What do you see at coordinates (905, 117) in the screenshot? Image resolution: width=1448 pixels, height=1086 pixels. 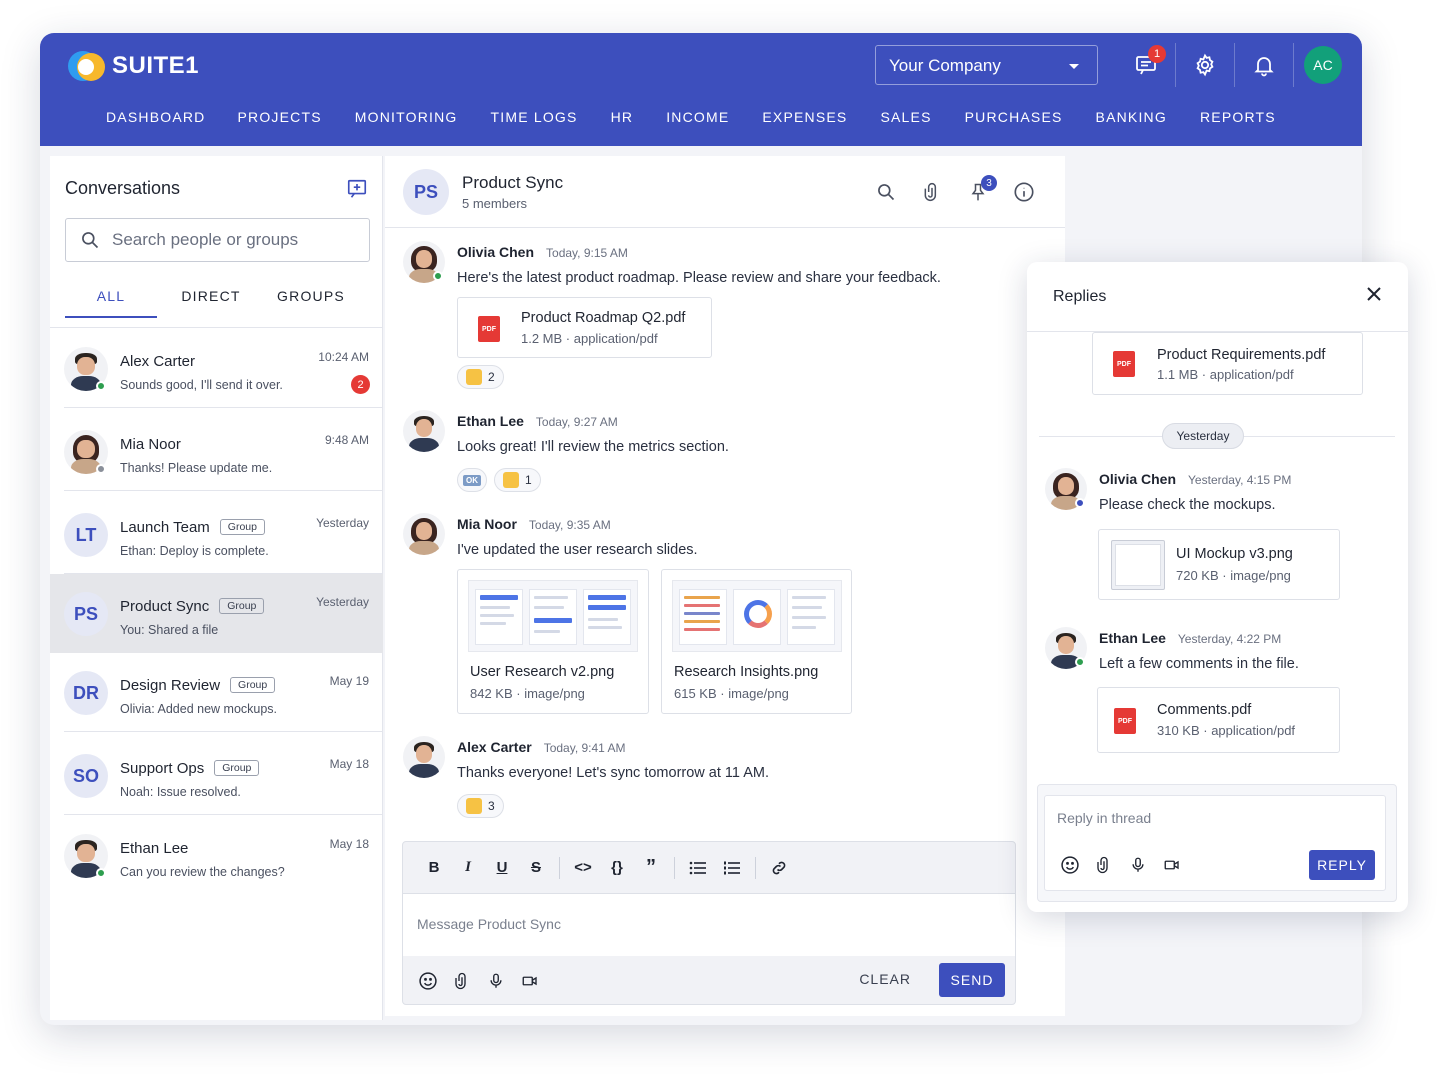 I see `nav-sales: SALES` at bounding box center [905, 117].